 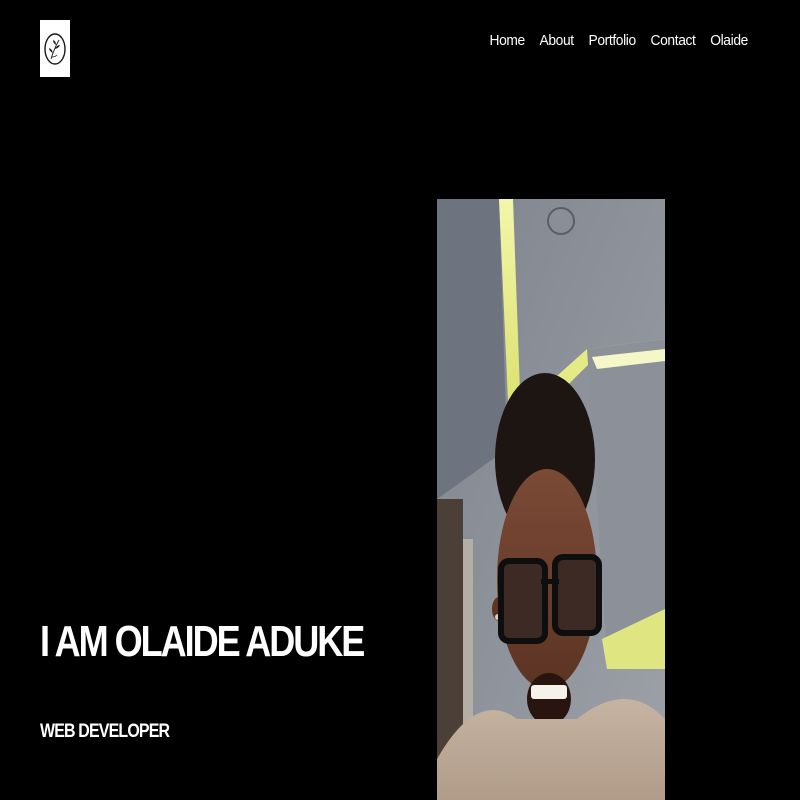 What do you see at coordinates (508, 40) in the screenshot?
I see `nav-link-home: Home` at bounding box center [508, 40].